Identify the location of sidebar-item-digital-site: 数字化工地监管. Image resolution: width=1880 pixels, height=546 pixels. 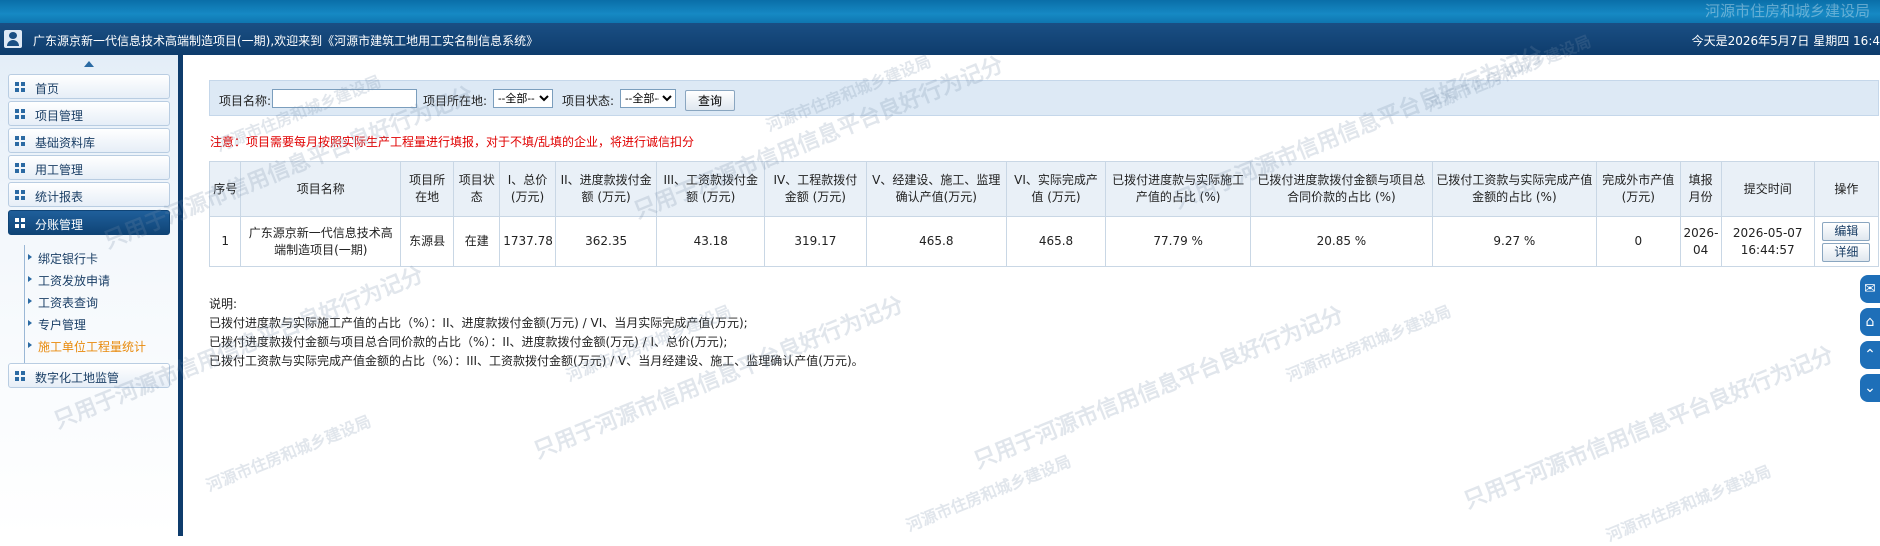
(89, 375).